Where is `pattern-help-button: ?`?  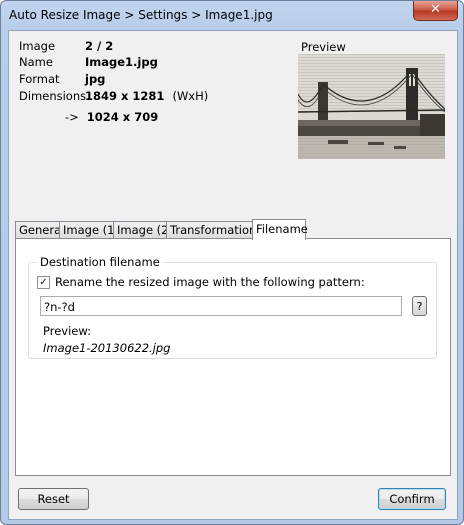 pattern-help-button: ? is located at coordinates (419, 306).